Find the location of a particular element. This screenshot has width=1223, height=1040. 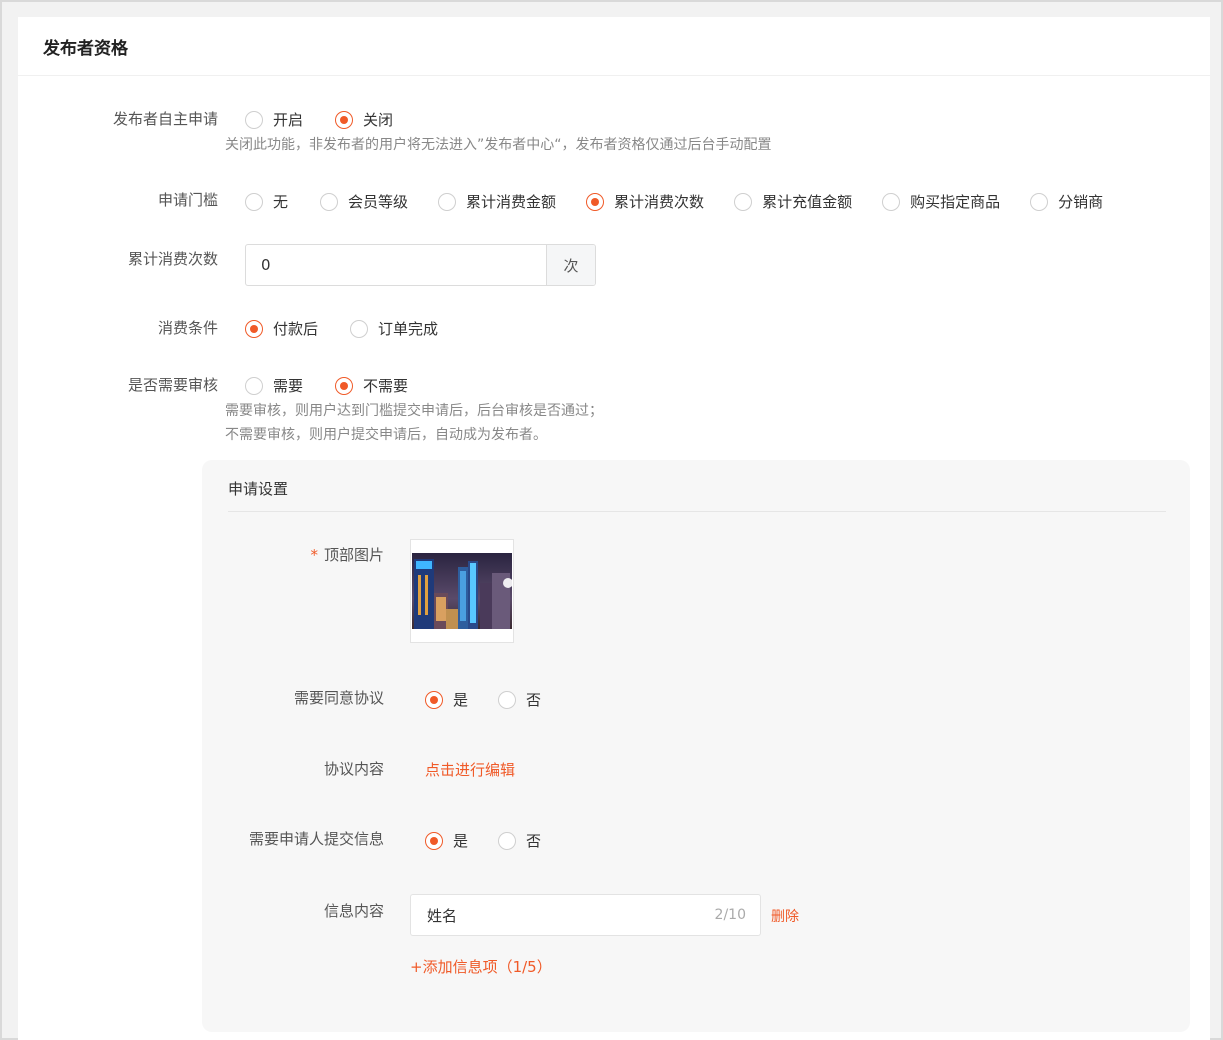

count-input: 0 is located at coordinates (396, 265).